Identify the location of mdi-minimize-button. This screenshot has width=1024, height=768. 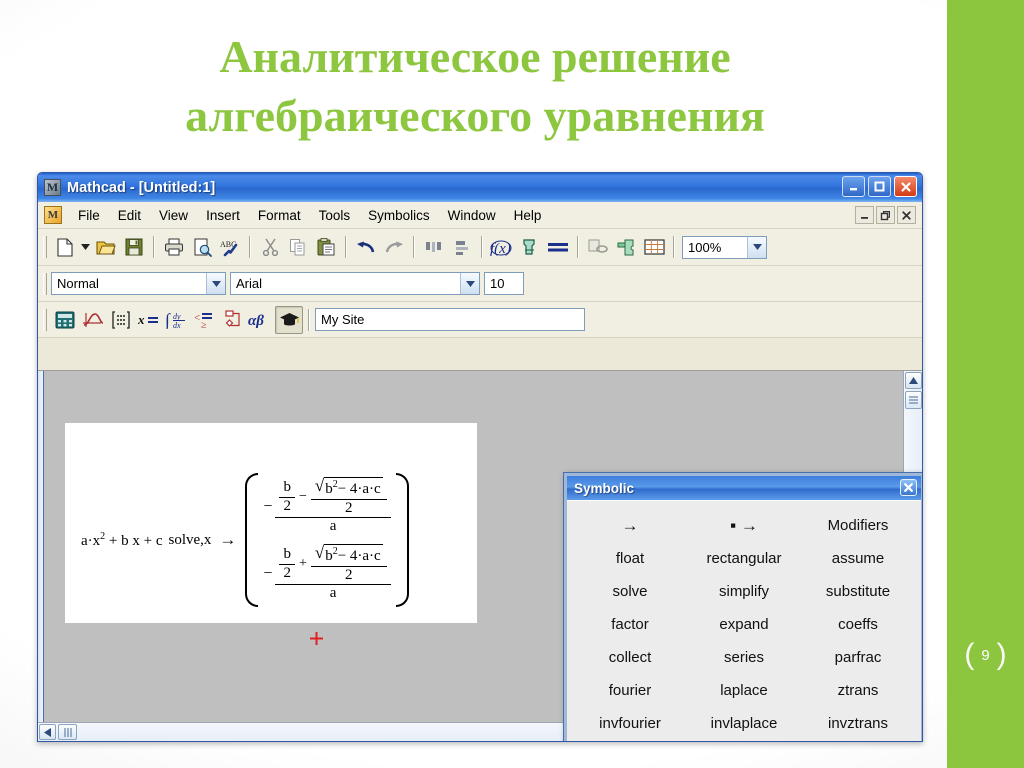
(864, 215).